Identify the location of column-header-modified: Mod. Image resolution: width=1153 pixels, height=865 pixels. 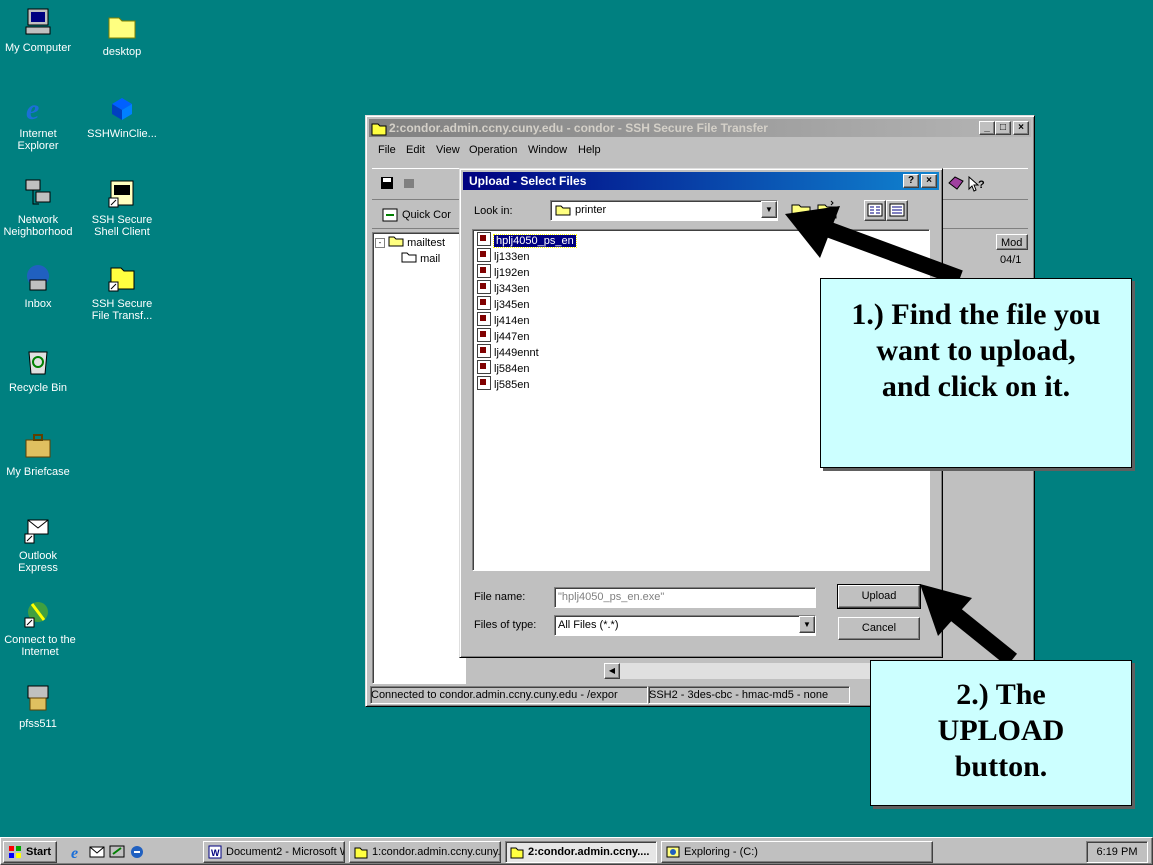
(1012, 242).